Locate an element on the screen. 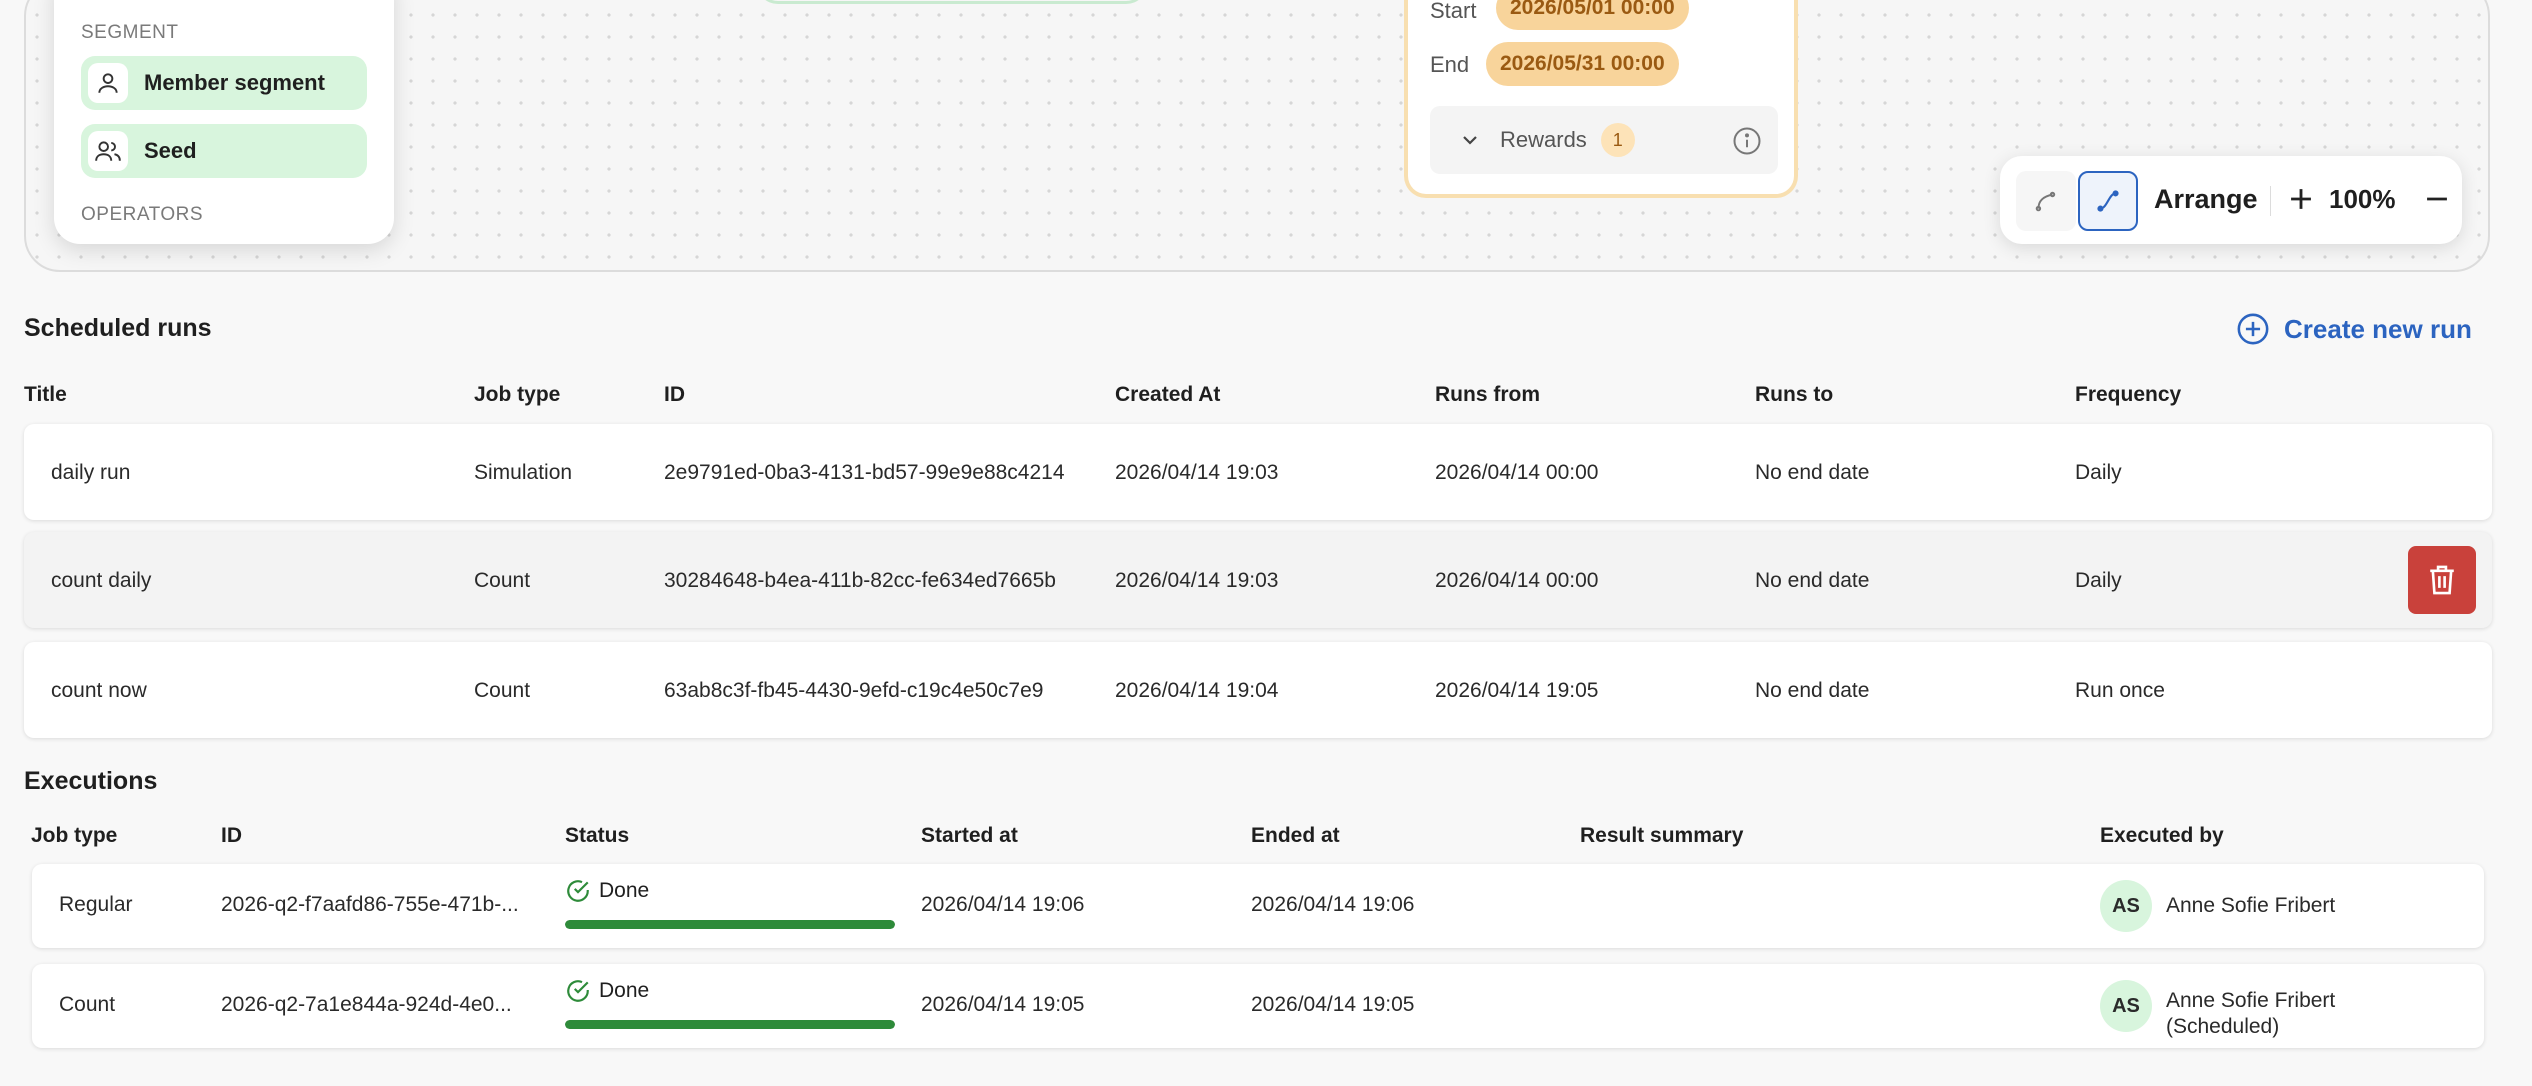 Image resolution: width=2532 pixels, height=1086 pixels. column-header-result-summary: Result summary is located at coordinates (1662, 835).